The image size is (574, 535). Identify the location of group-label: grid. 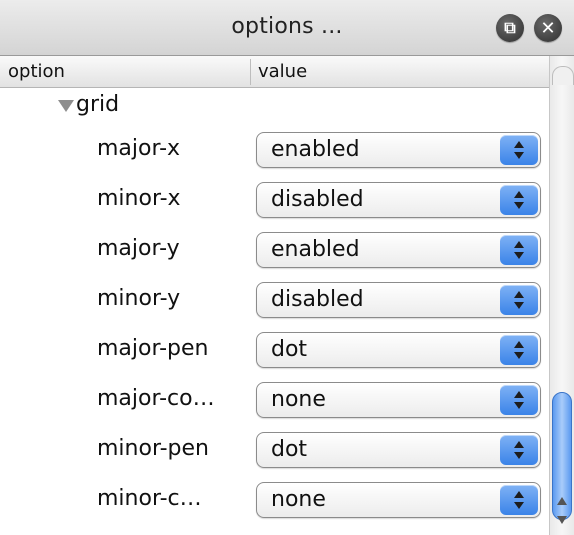
(98, 104).